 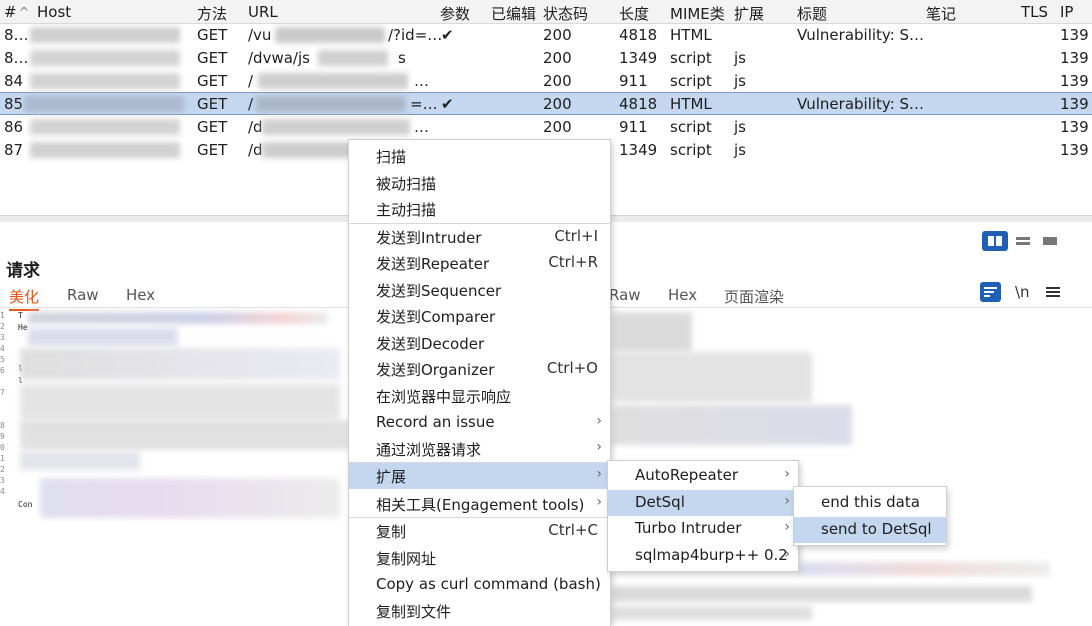 What do you see at coordinates (703, 556) in the screenshot?
I see `menu-item-sqlmap4burp: sqlmap4burp++ 0.2 ›` at bounding box center [703, 556].